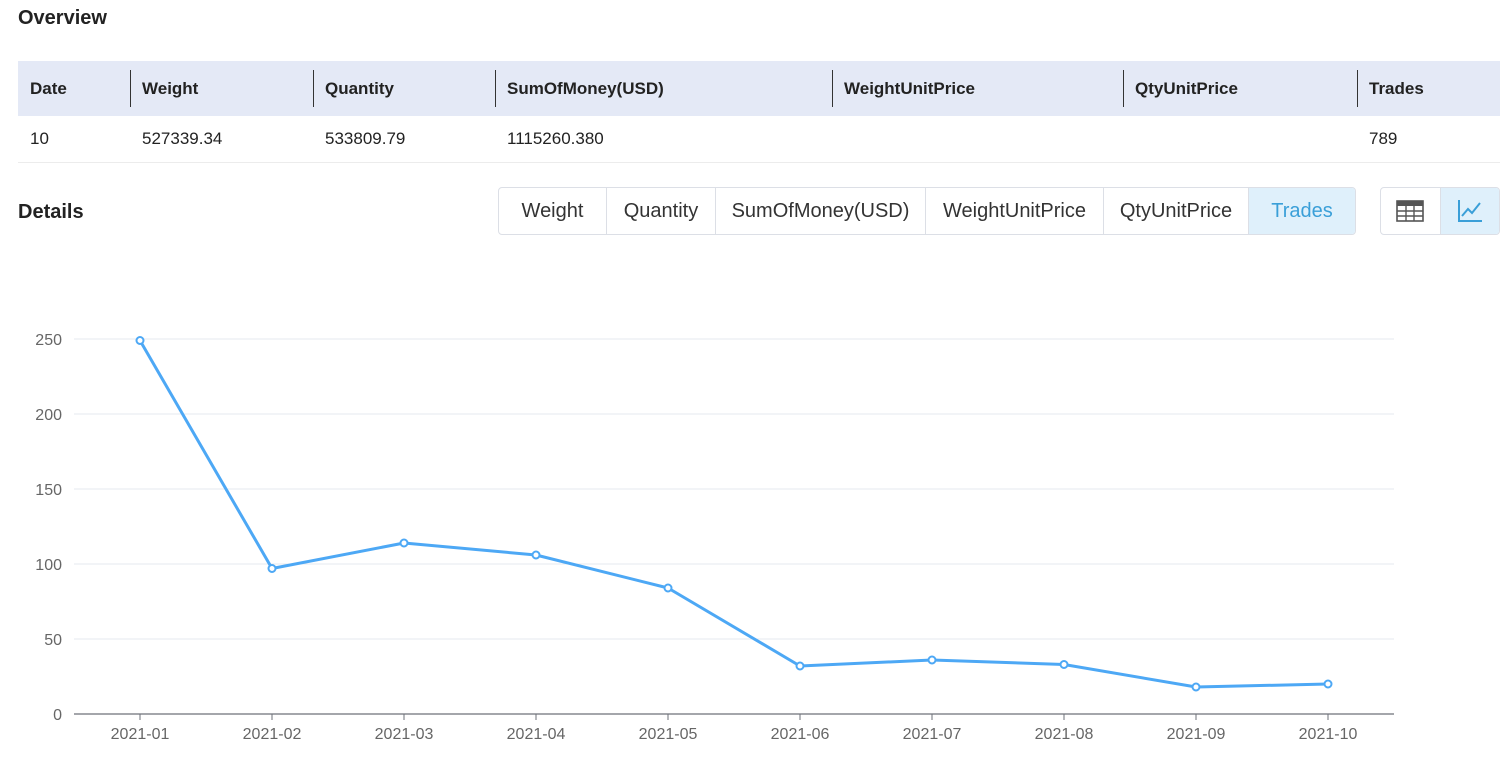  I want to click on table-icon, so click(1410, 211).